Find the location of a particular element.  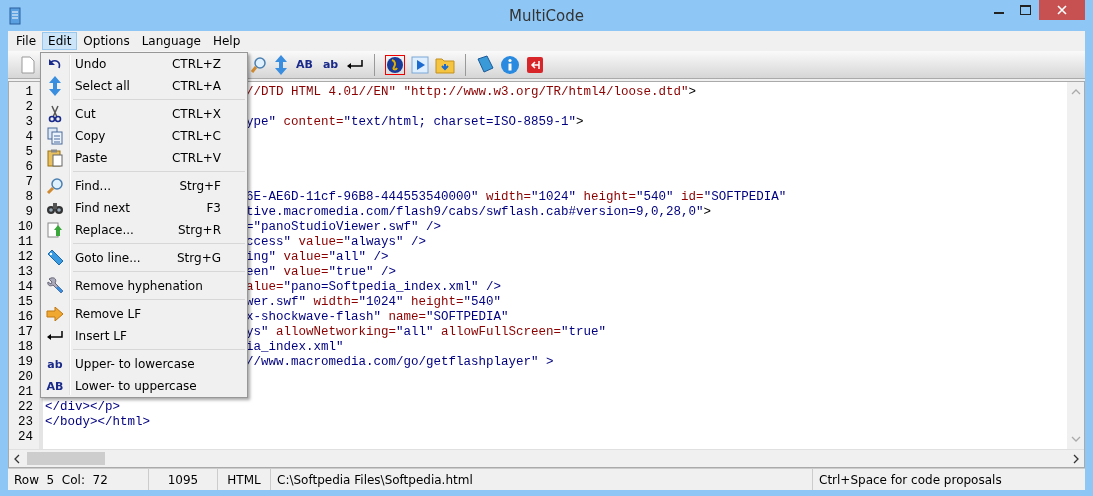

tag-icon is located at coordinates (55, 258).